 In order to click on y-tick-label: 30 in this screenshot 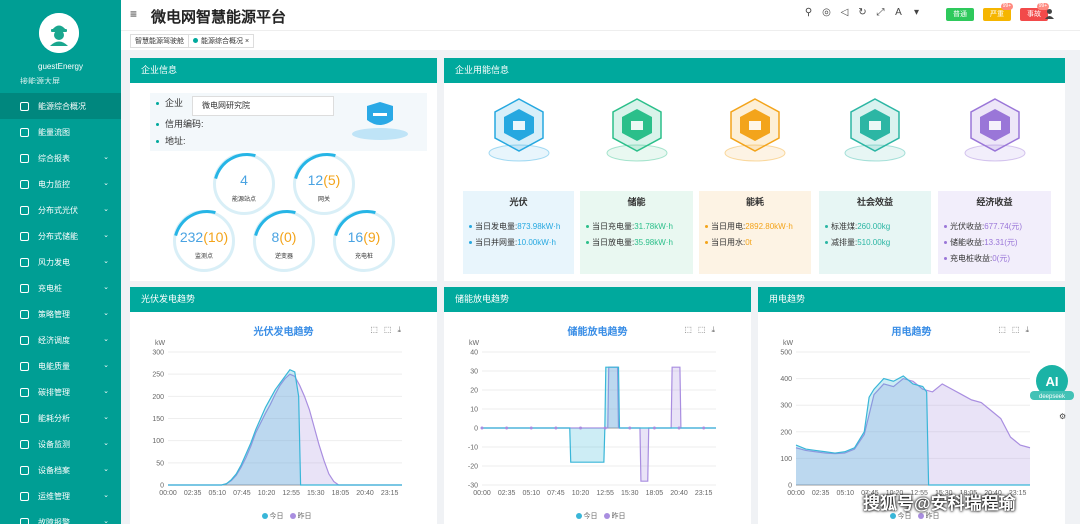, I will do `click(474, 372)`.